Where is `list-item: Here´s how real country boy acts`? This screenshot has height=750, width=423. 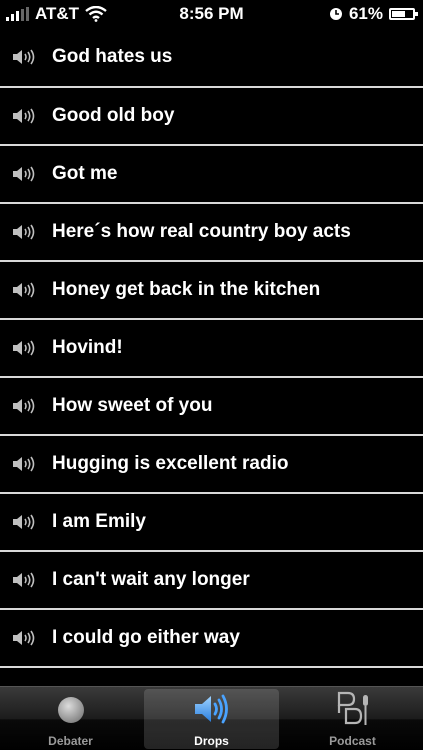 list-item: Here´s how real country boy acts is located at coordinates (211, 233).